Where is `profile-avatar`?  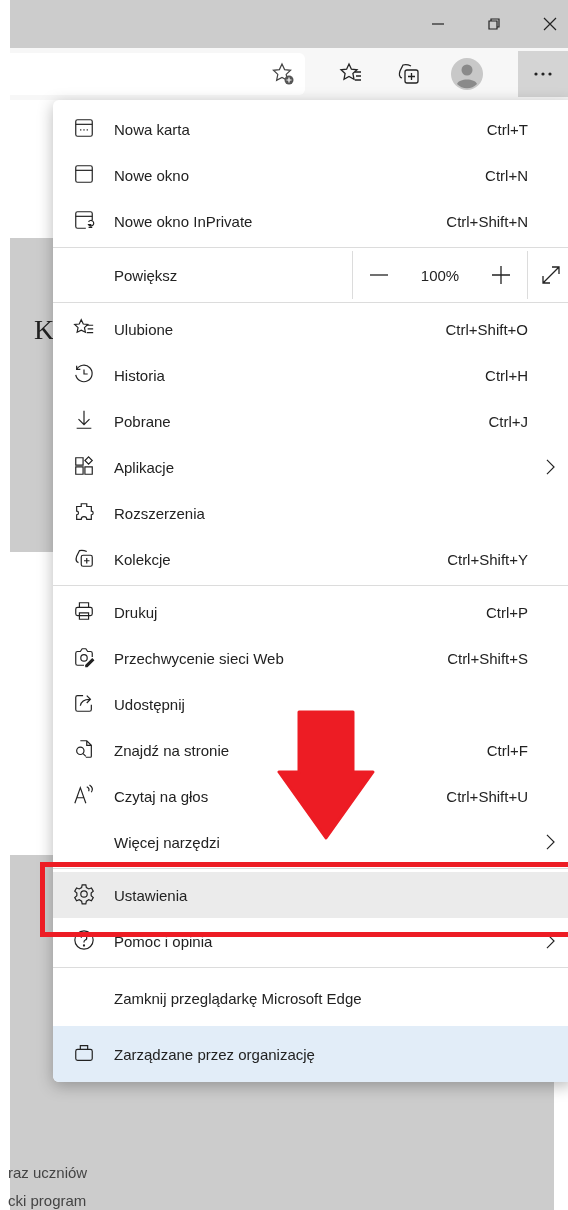
profile-avatar is located at coordinates (467, 74).